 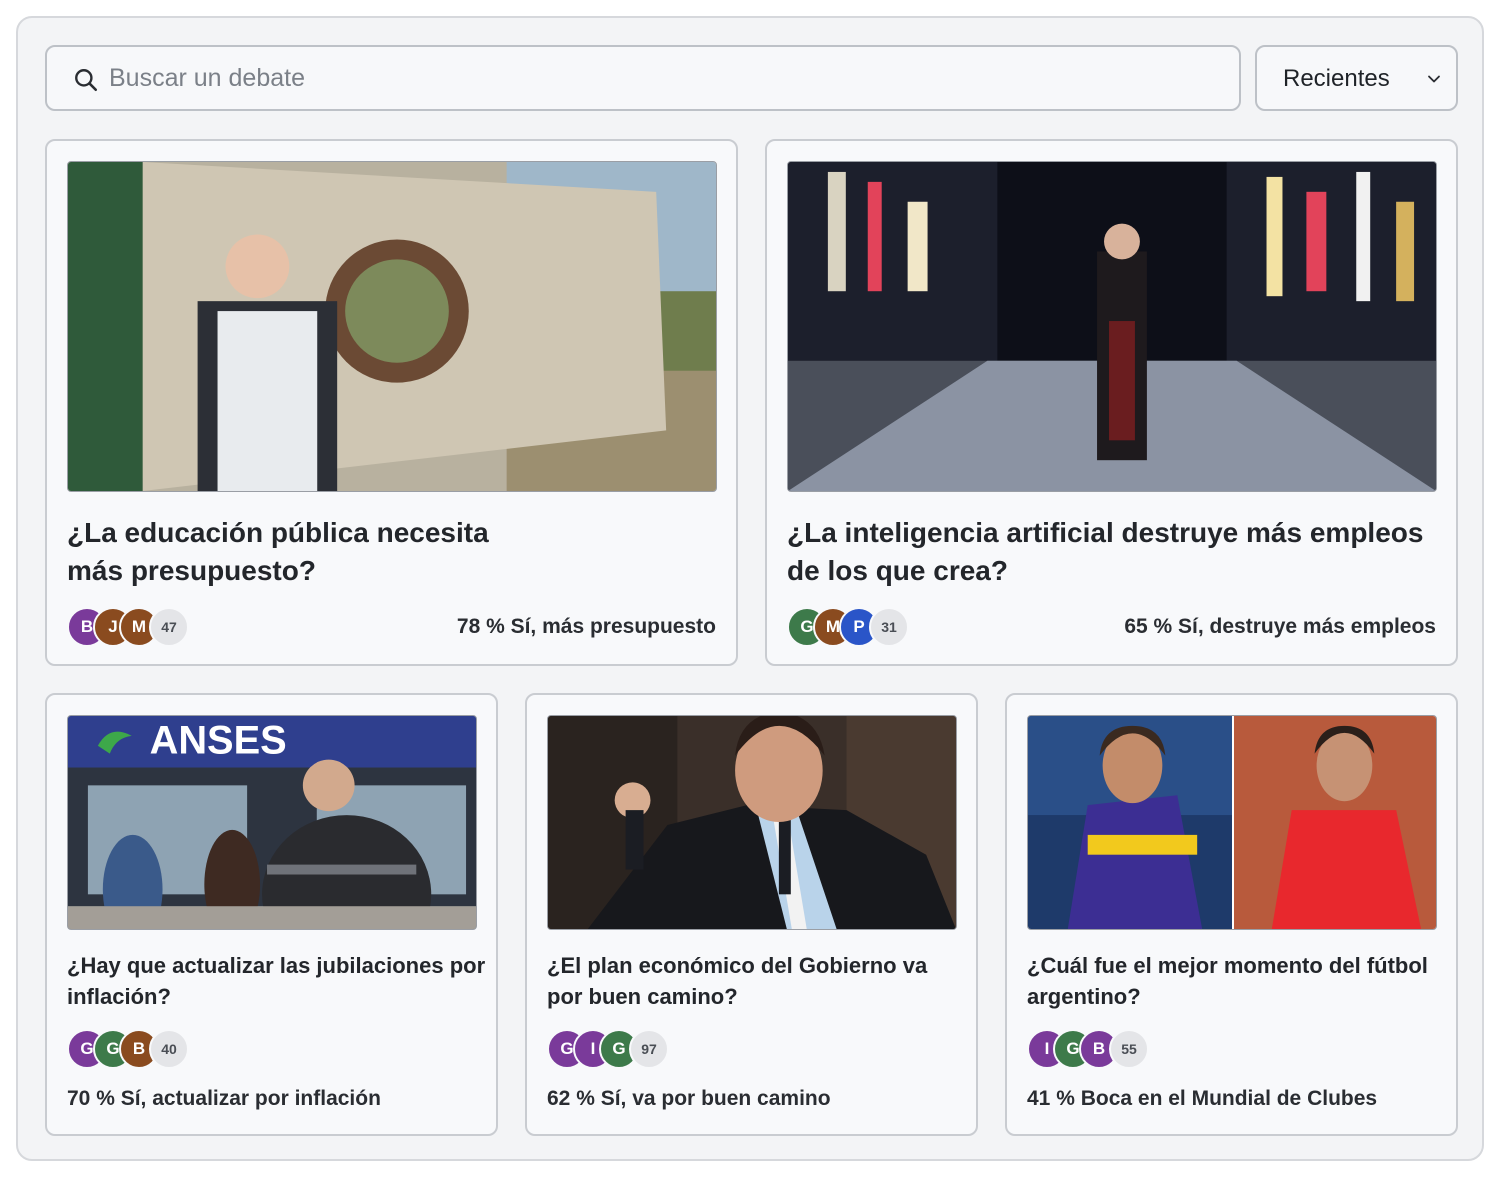 I want to click on participant-avatars: G I G 97, so click(x=617, y=1049).